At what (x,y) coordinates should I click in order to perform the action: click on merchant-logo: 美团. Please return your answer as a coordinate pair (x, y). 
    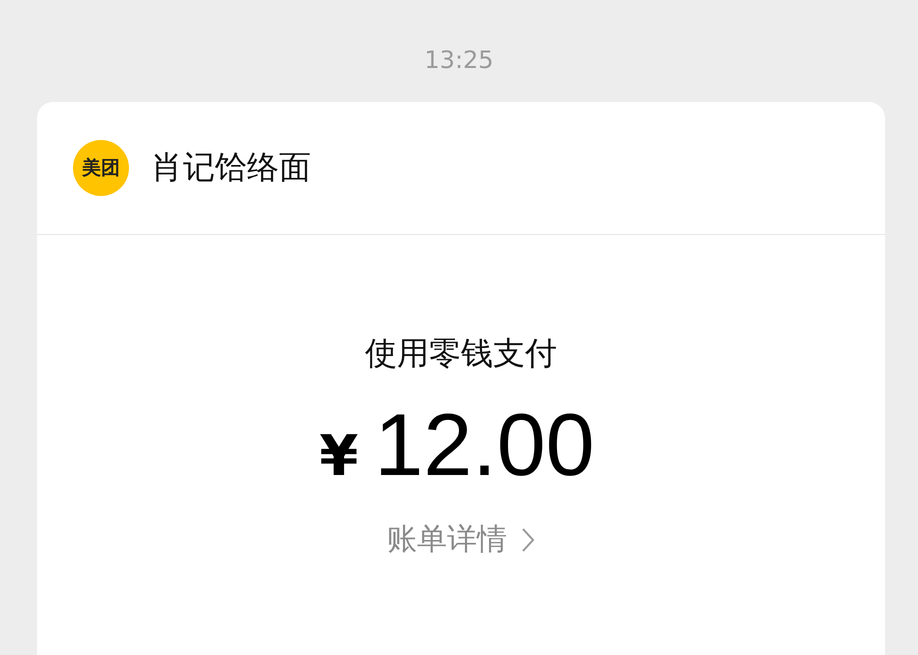
    Looking at the image, I should click on (101, 168).